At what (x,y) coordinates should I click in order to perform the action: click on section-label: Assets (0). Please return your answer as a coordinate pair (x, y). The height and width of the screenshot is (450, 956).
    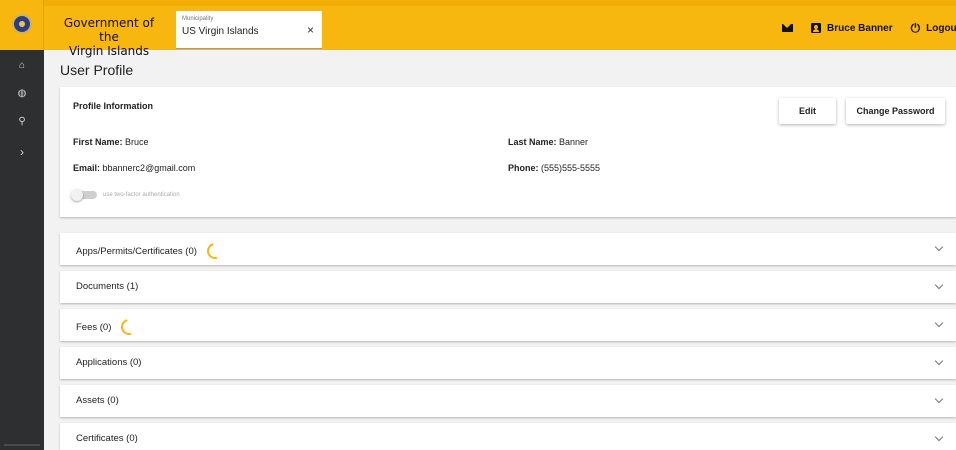
    Looking at the image, I should click on (97, 400).